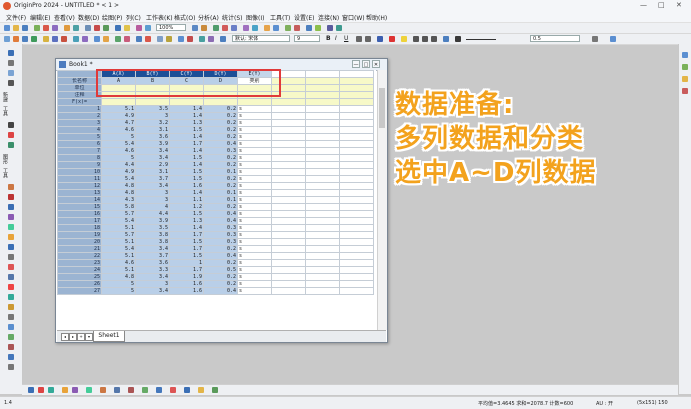  Describe the element at coordinates (79, 193) in the screenshot. I see `row-number: 13` at that location.